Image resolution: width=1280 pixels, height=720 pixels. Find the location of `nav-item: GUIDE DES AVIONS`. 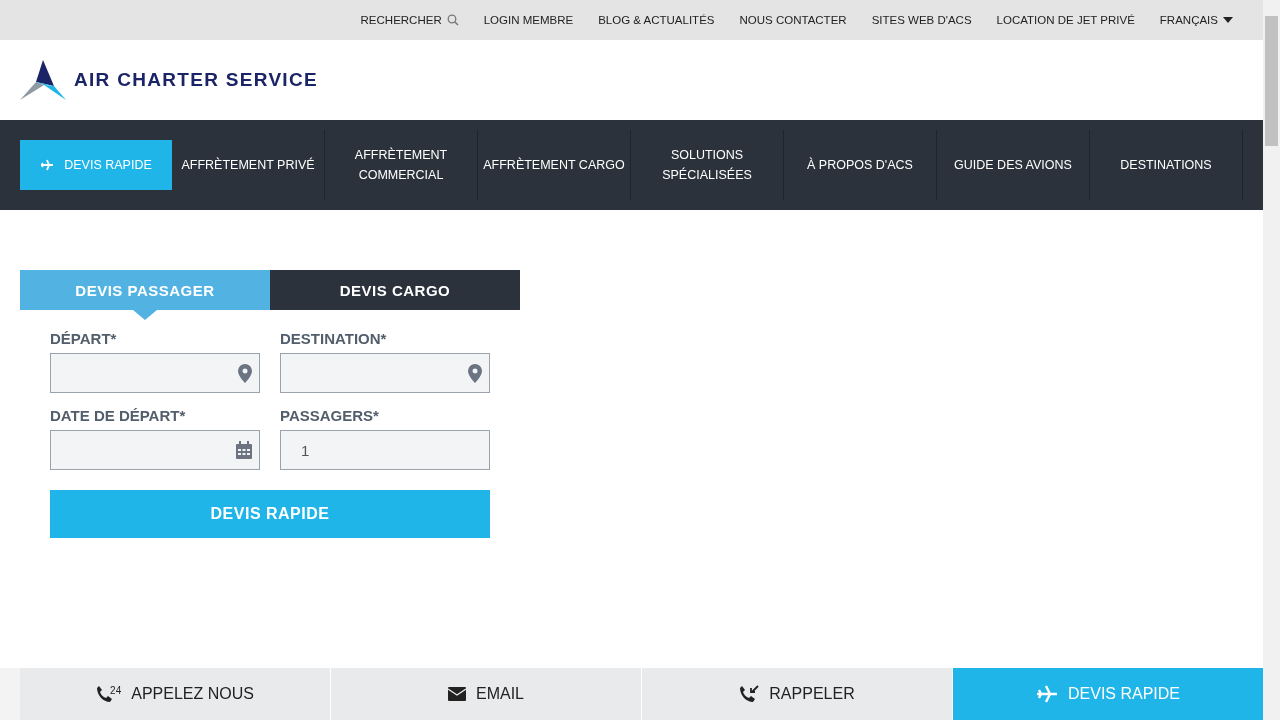

nav-item: GUIDE DES AVIONS is located at coordinates (1013, 165).